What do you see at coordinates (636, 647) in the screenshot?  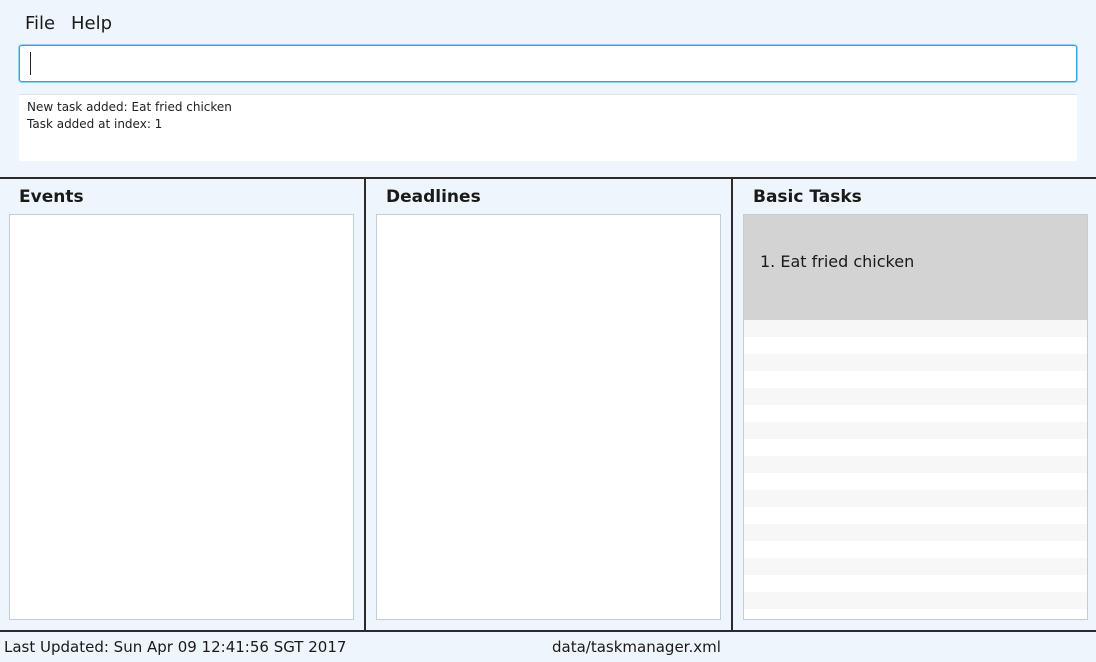 I see `save-location-status: data/taskmanager.xml` at bounding box center [636, 647].